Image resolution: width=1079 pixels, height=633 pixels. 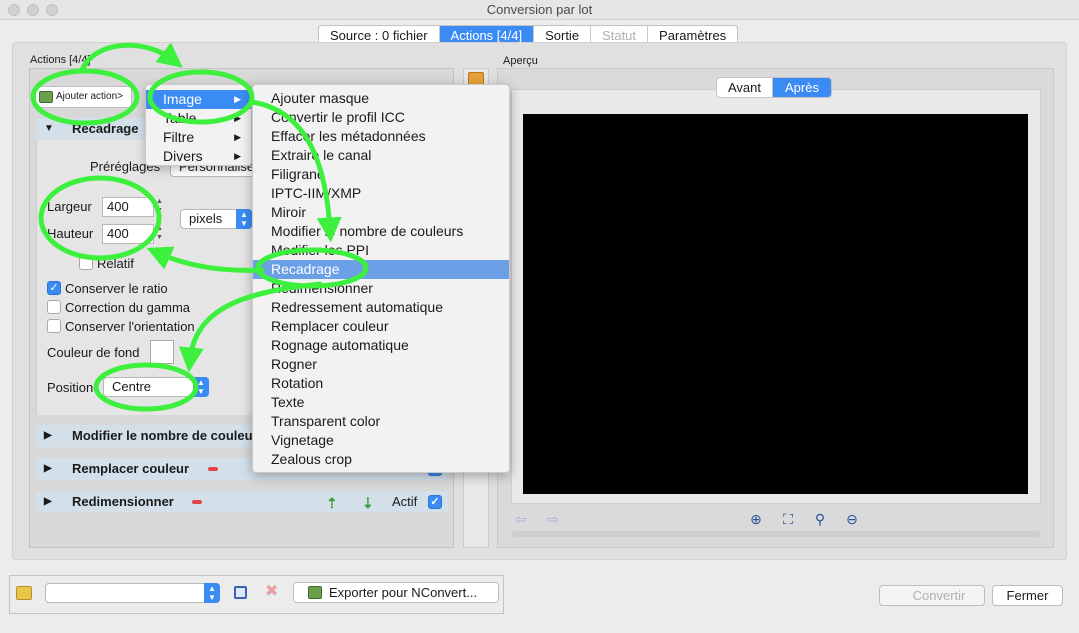 I want to click on window-title: Conversion par lot, so click(x=539, y=9).